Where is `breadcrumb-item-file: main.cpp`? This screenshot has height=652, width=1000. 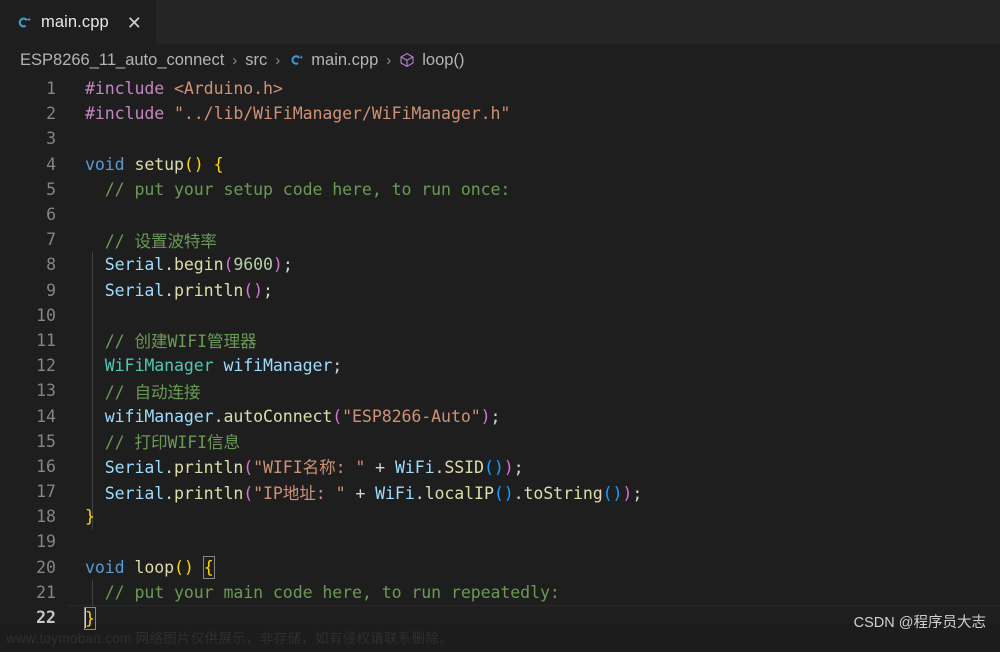 breadcrumb-item-file: main.cpp is located at coordinates (333, 60).